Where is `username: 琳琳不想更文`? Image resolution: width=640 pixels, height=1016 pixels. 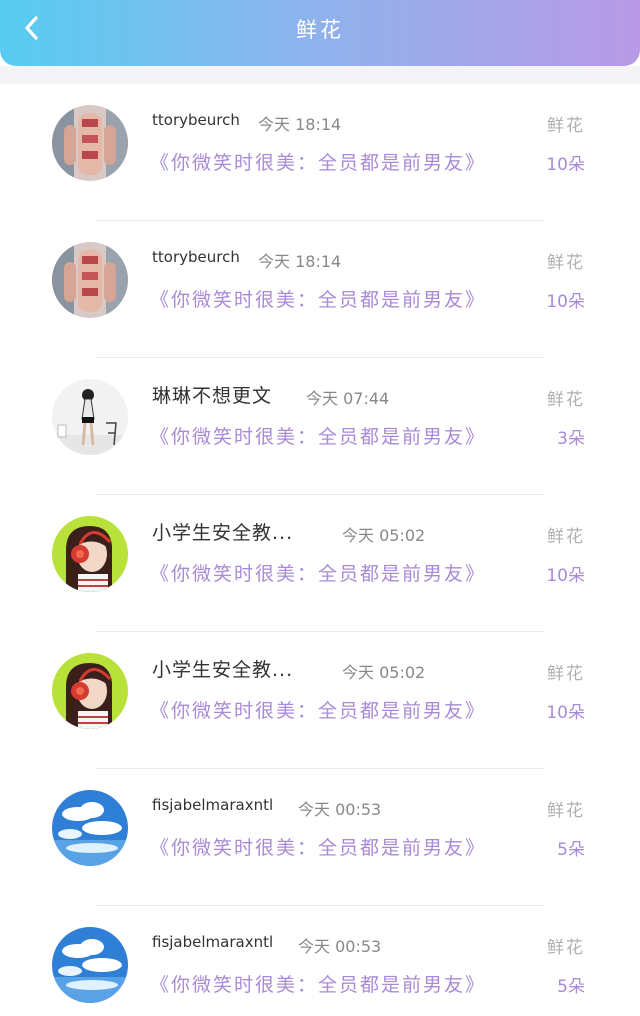 username: 琳琳不想更文 is located at coordinates (212, 394).